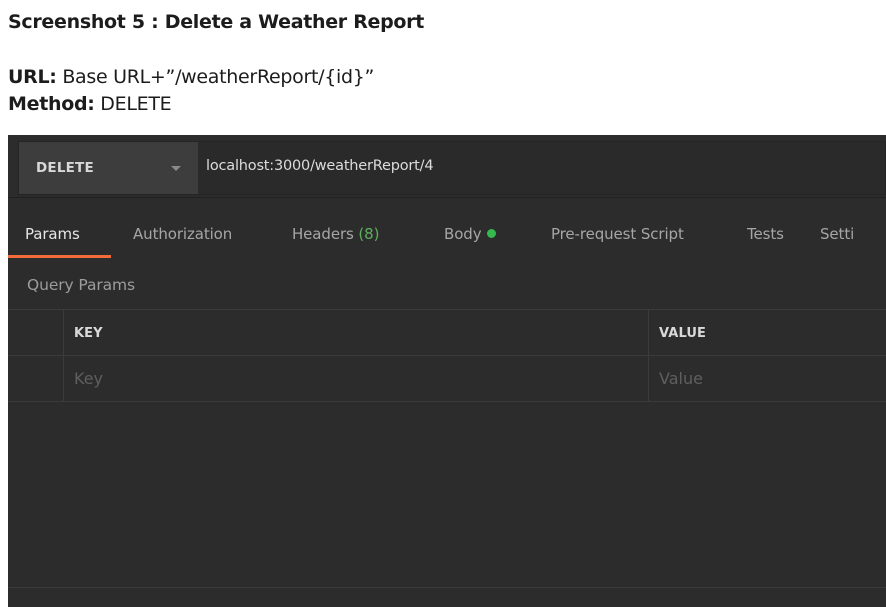 This screenshot has height=607, width=886. I want to click on checkbox-column-header, so click(36, 332).